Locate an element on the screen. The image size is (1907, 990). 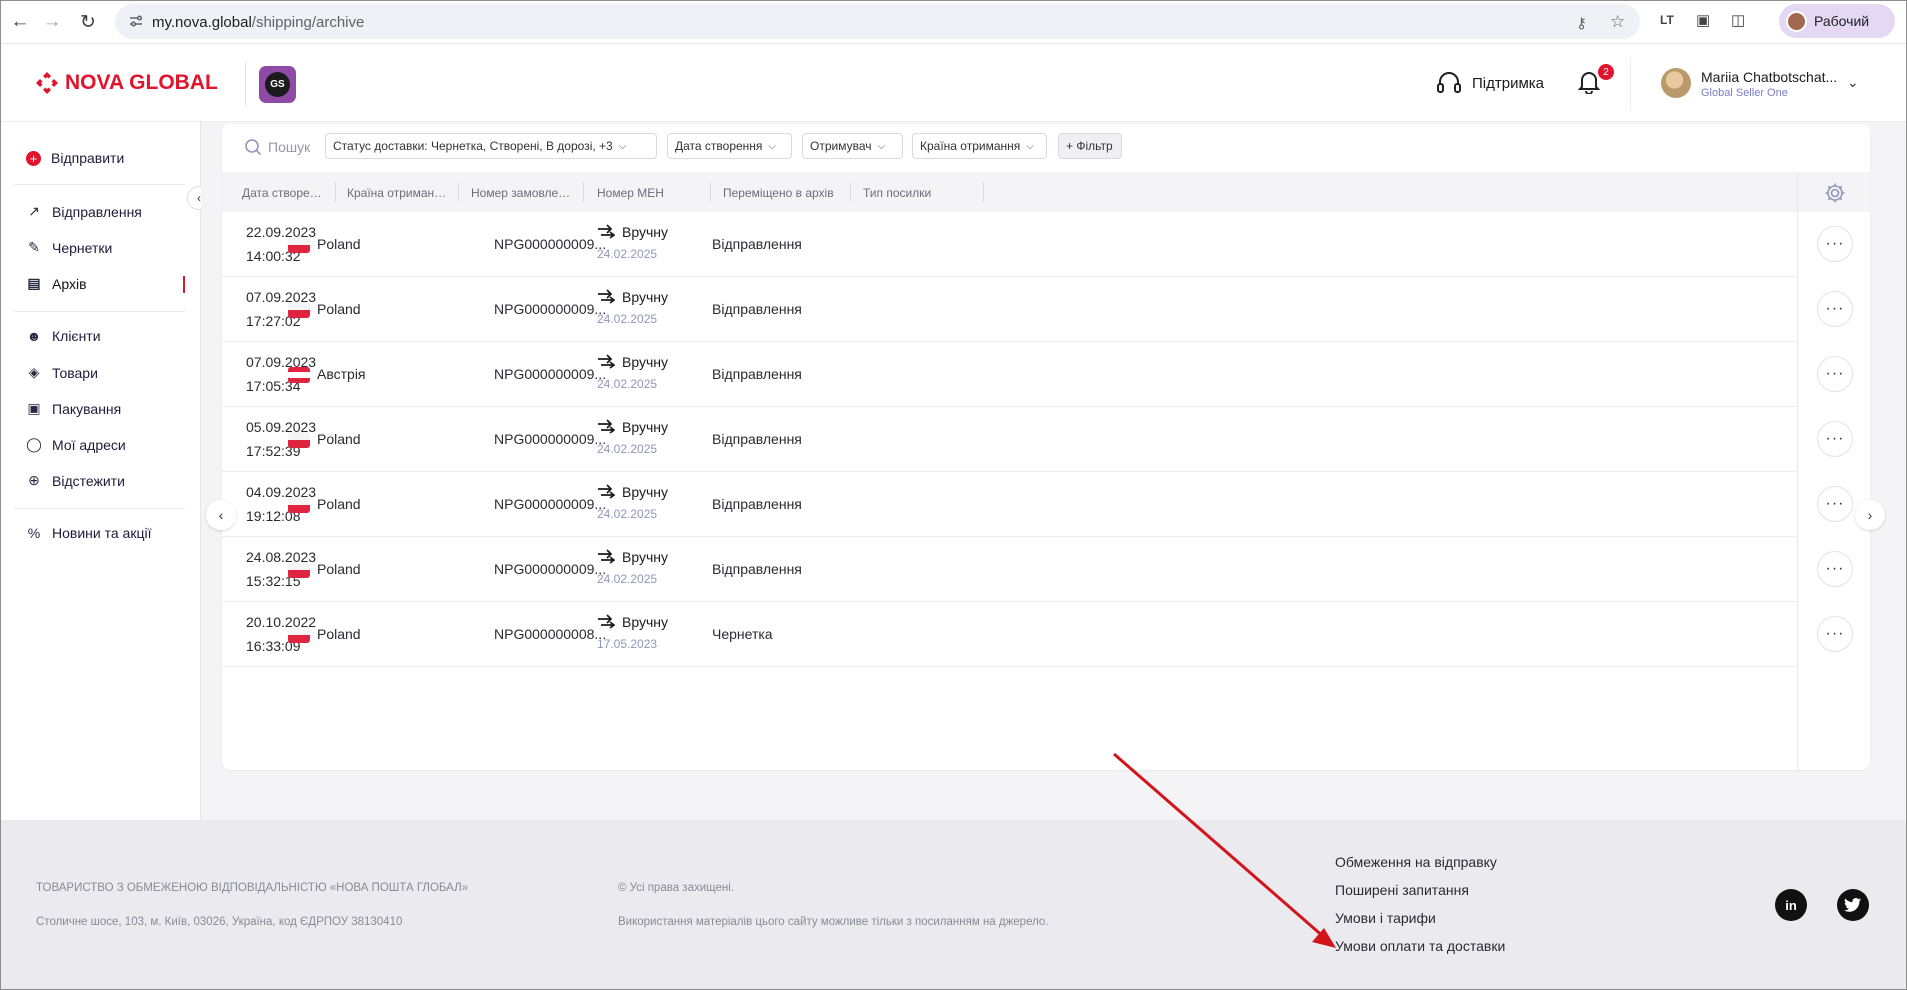
sidebar-item-addresses: ◯ Мої адреси is located at coordinates (76, 444).